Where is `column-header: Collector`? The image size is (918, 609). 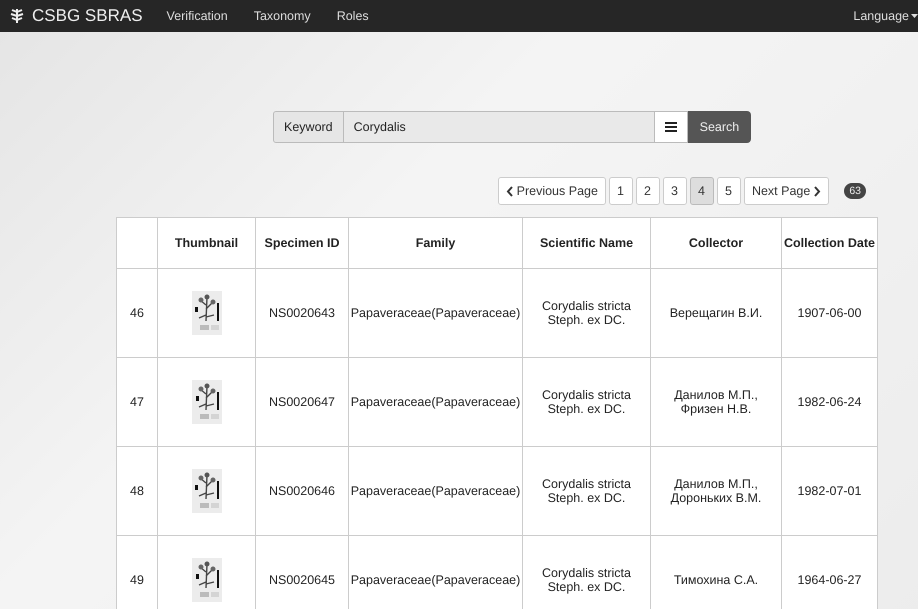
column-header: Collector is located at coordinates (716, 243).